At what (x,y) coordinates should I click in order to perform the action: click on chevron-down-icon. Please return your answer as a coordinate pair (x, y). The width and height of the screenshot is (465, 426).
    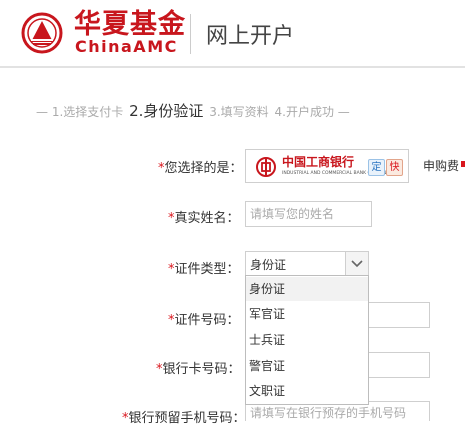
    Looking at the image, I should click on (357, 264).